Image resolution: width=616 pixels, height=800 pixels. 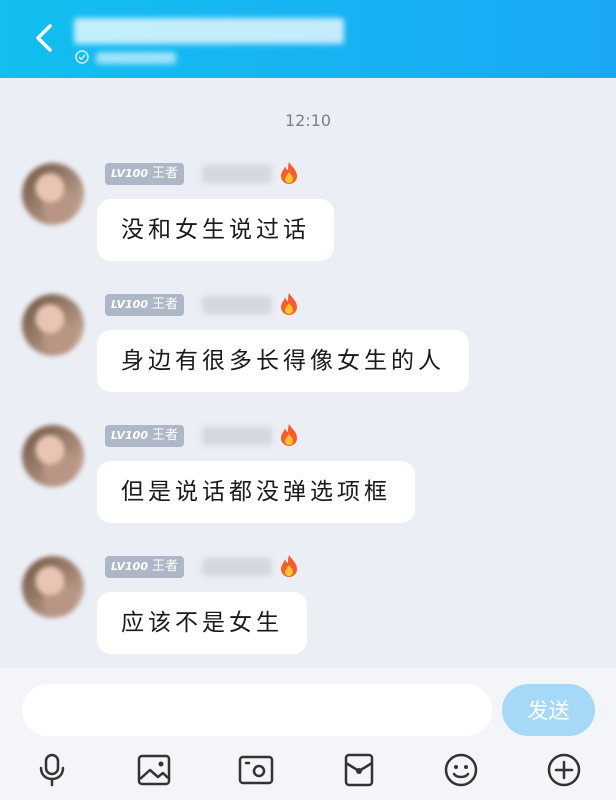 I want to click on send-button: 发送, so click(x=548, y=710).